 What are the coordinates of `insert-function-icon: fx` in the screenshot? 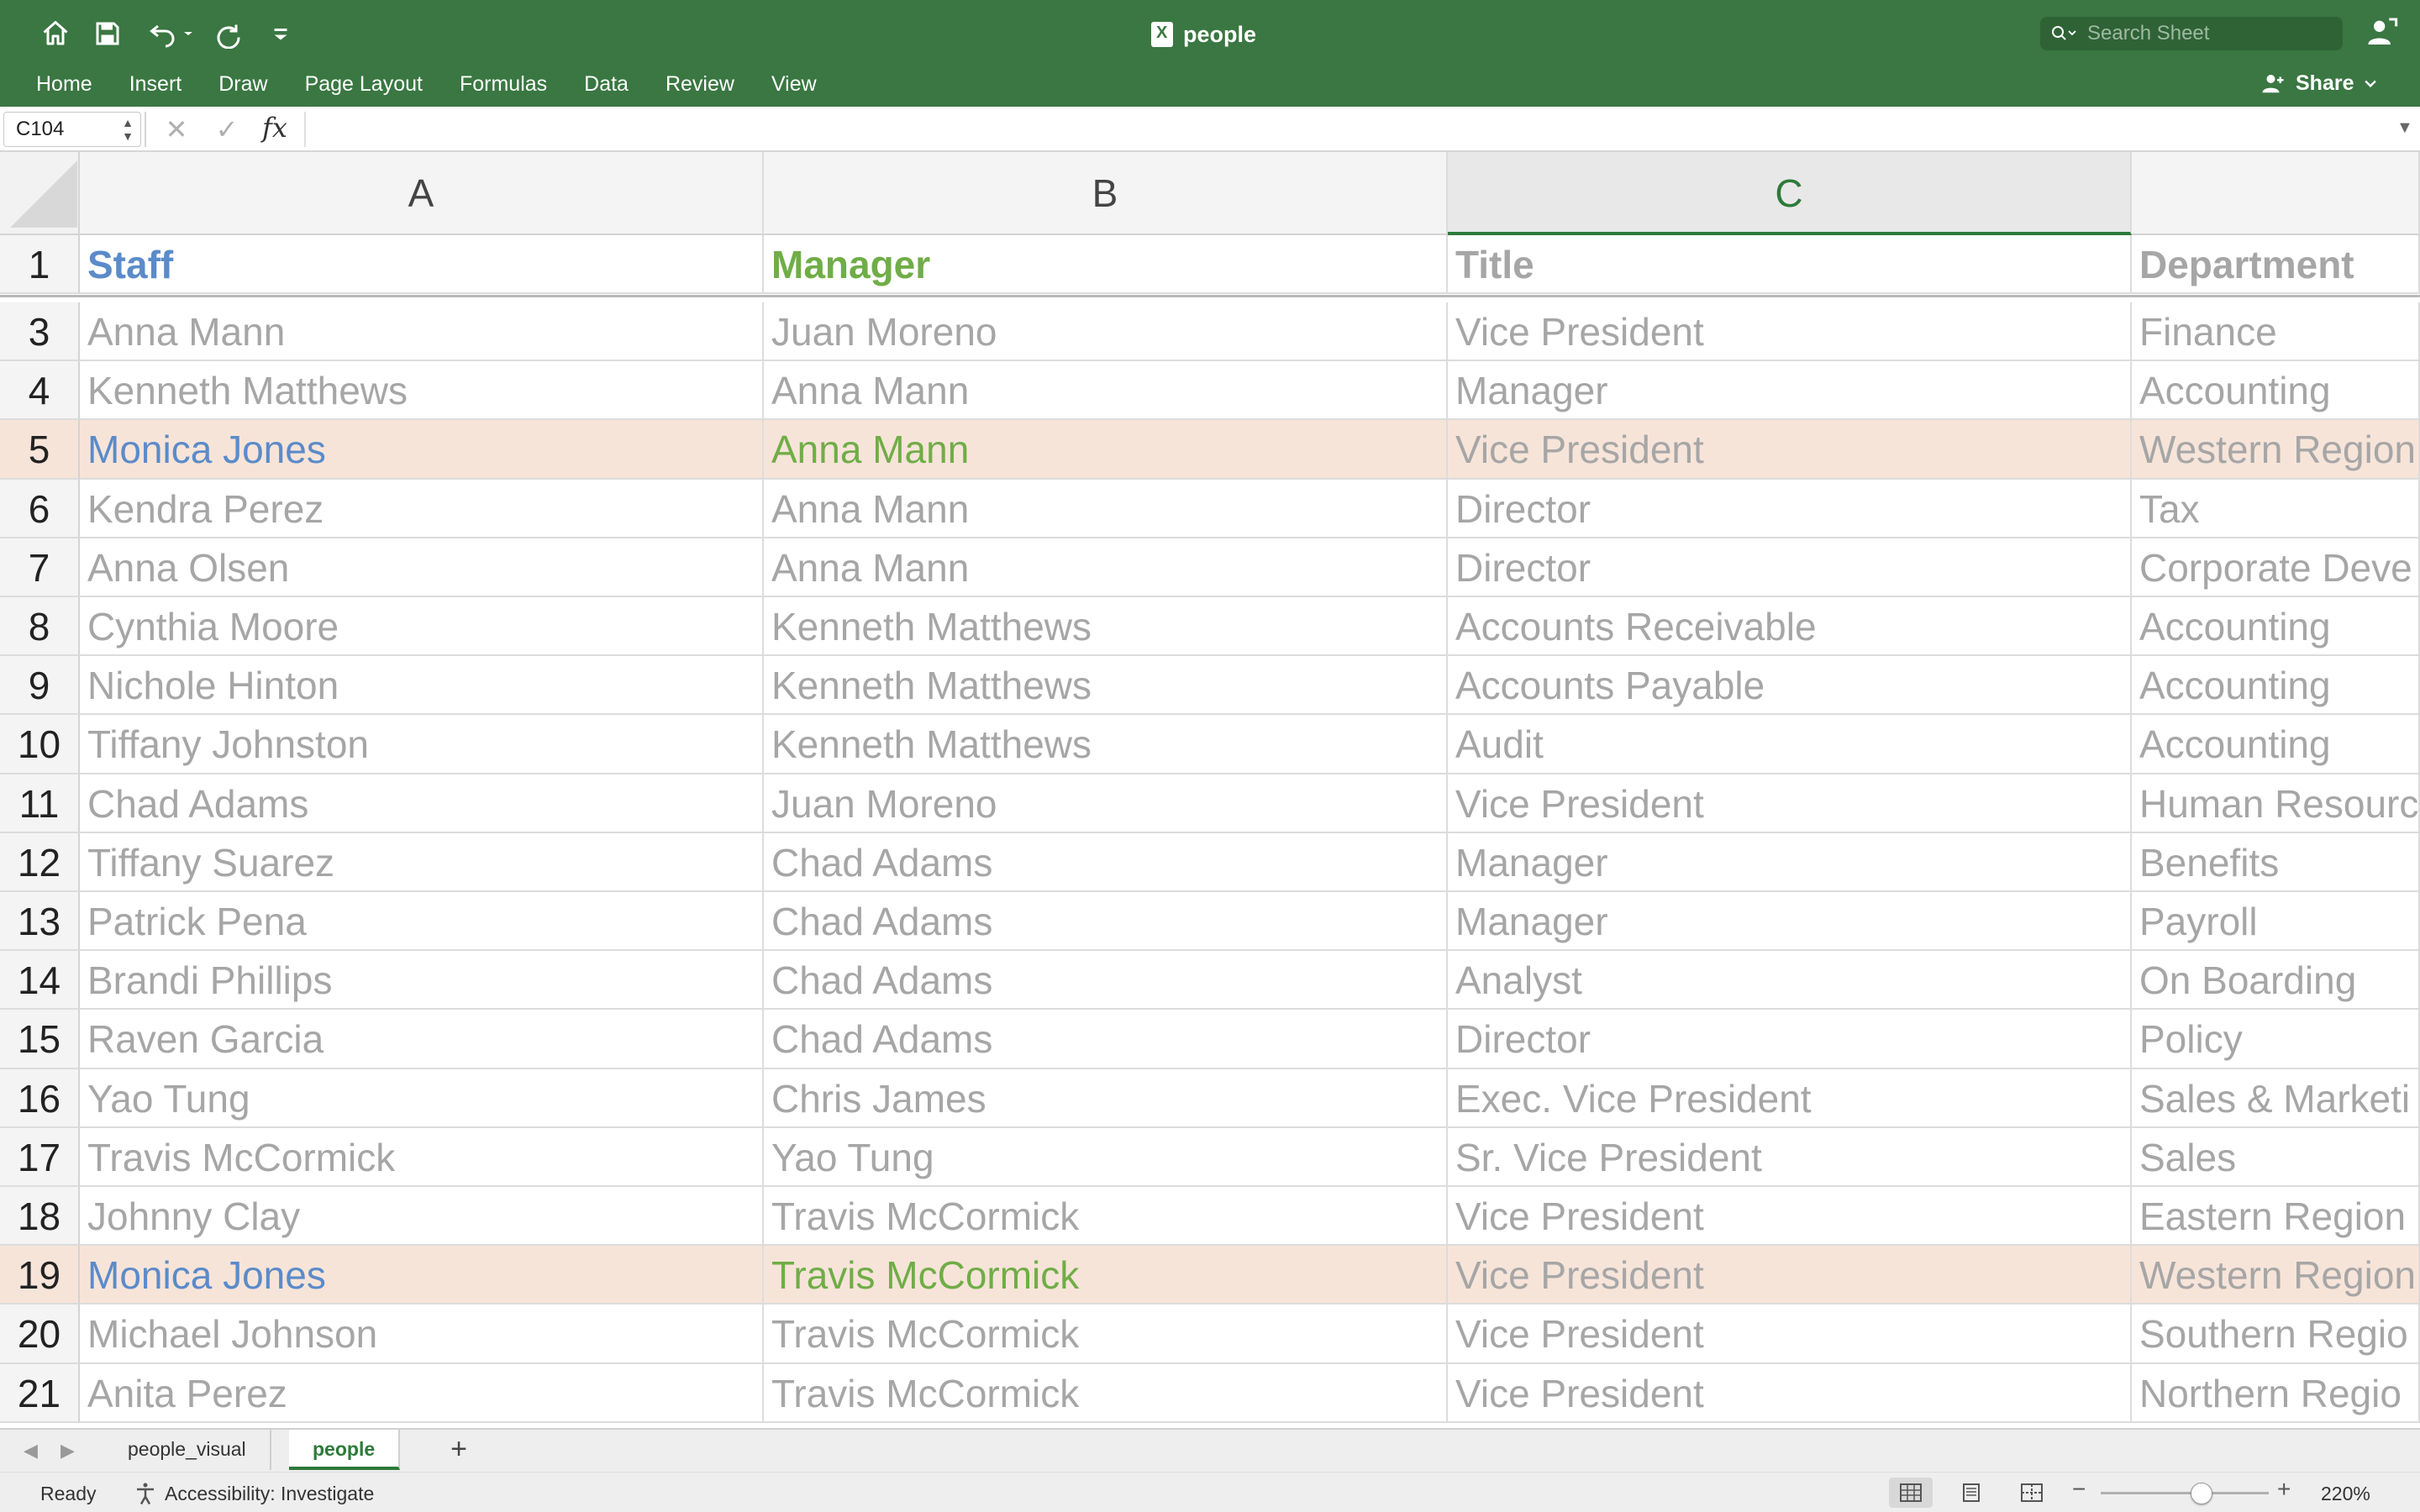 It's located at (274, 128).